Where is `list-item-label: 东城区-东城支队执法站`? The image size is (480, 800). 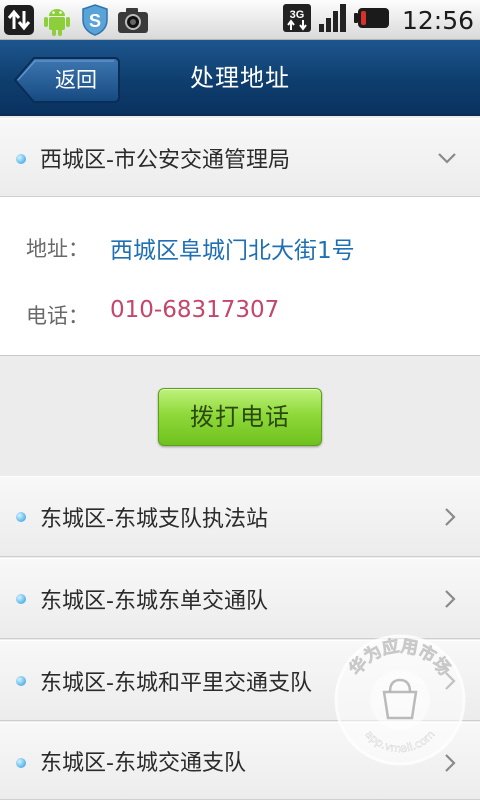
list-item-label: 东城区-东城支队执法站 is located at coordinates (154, 519).